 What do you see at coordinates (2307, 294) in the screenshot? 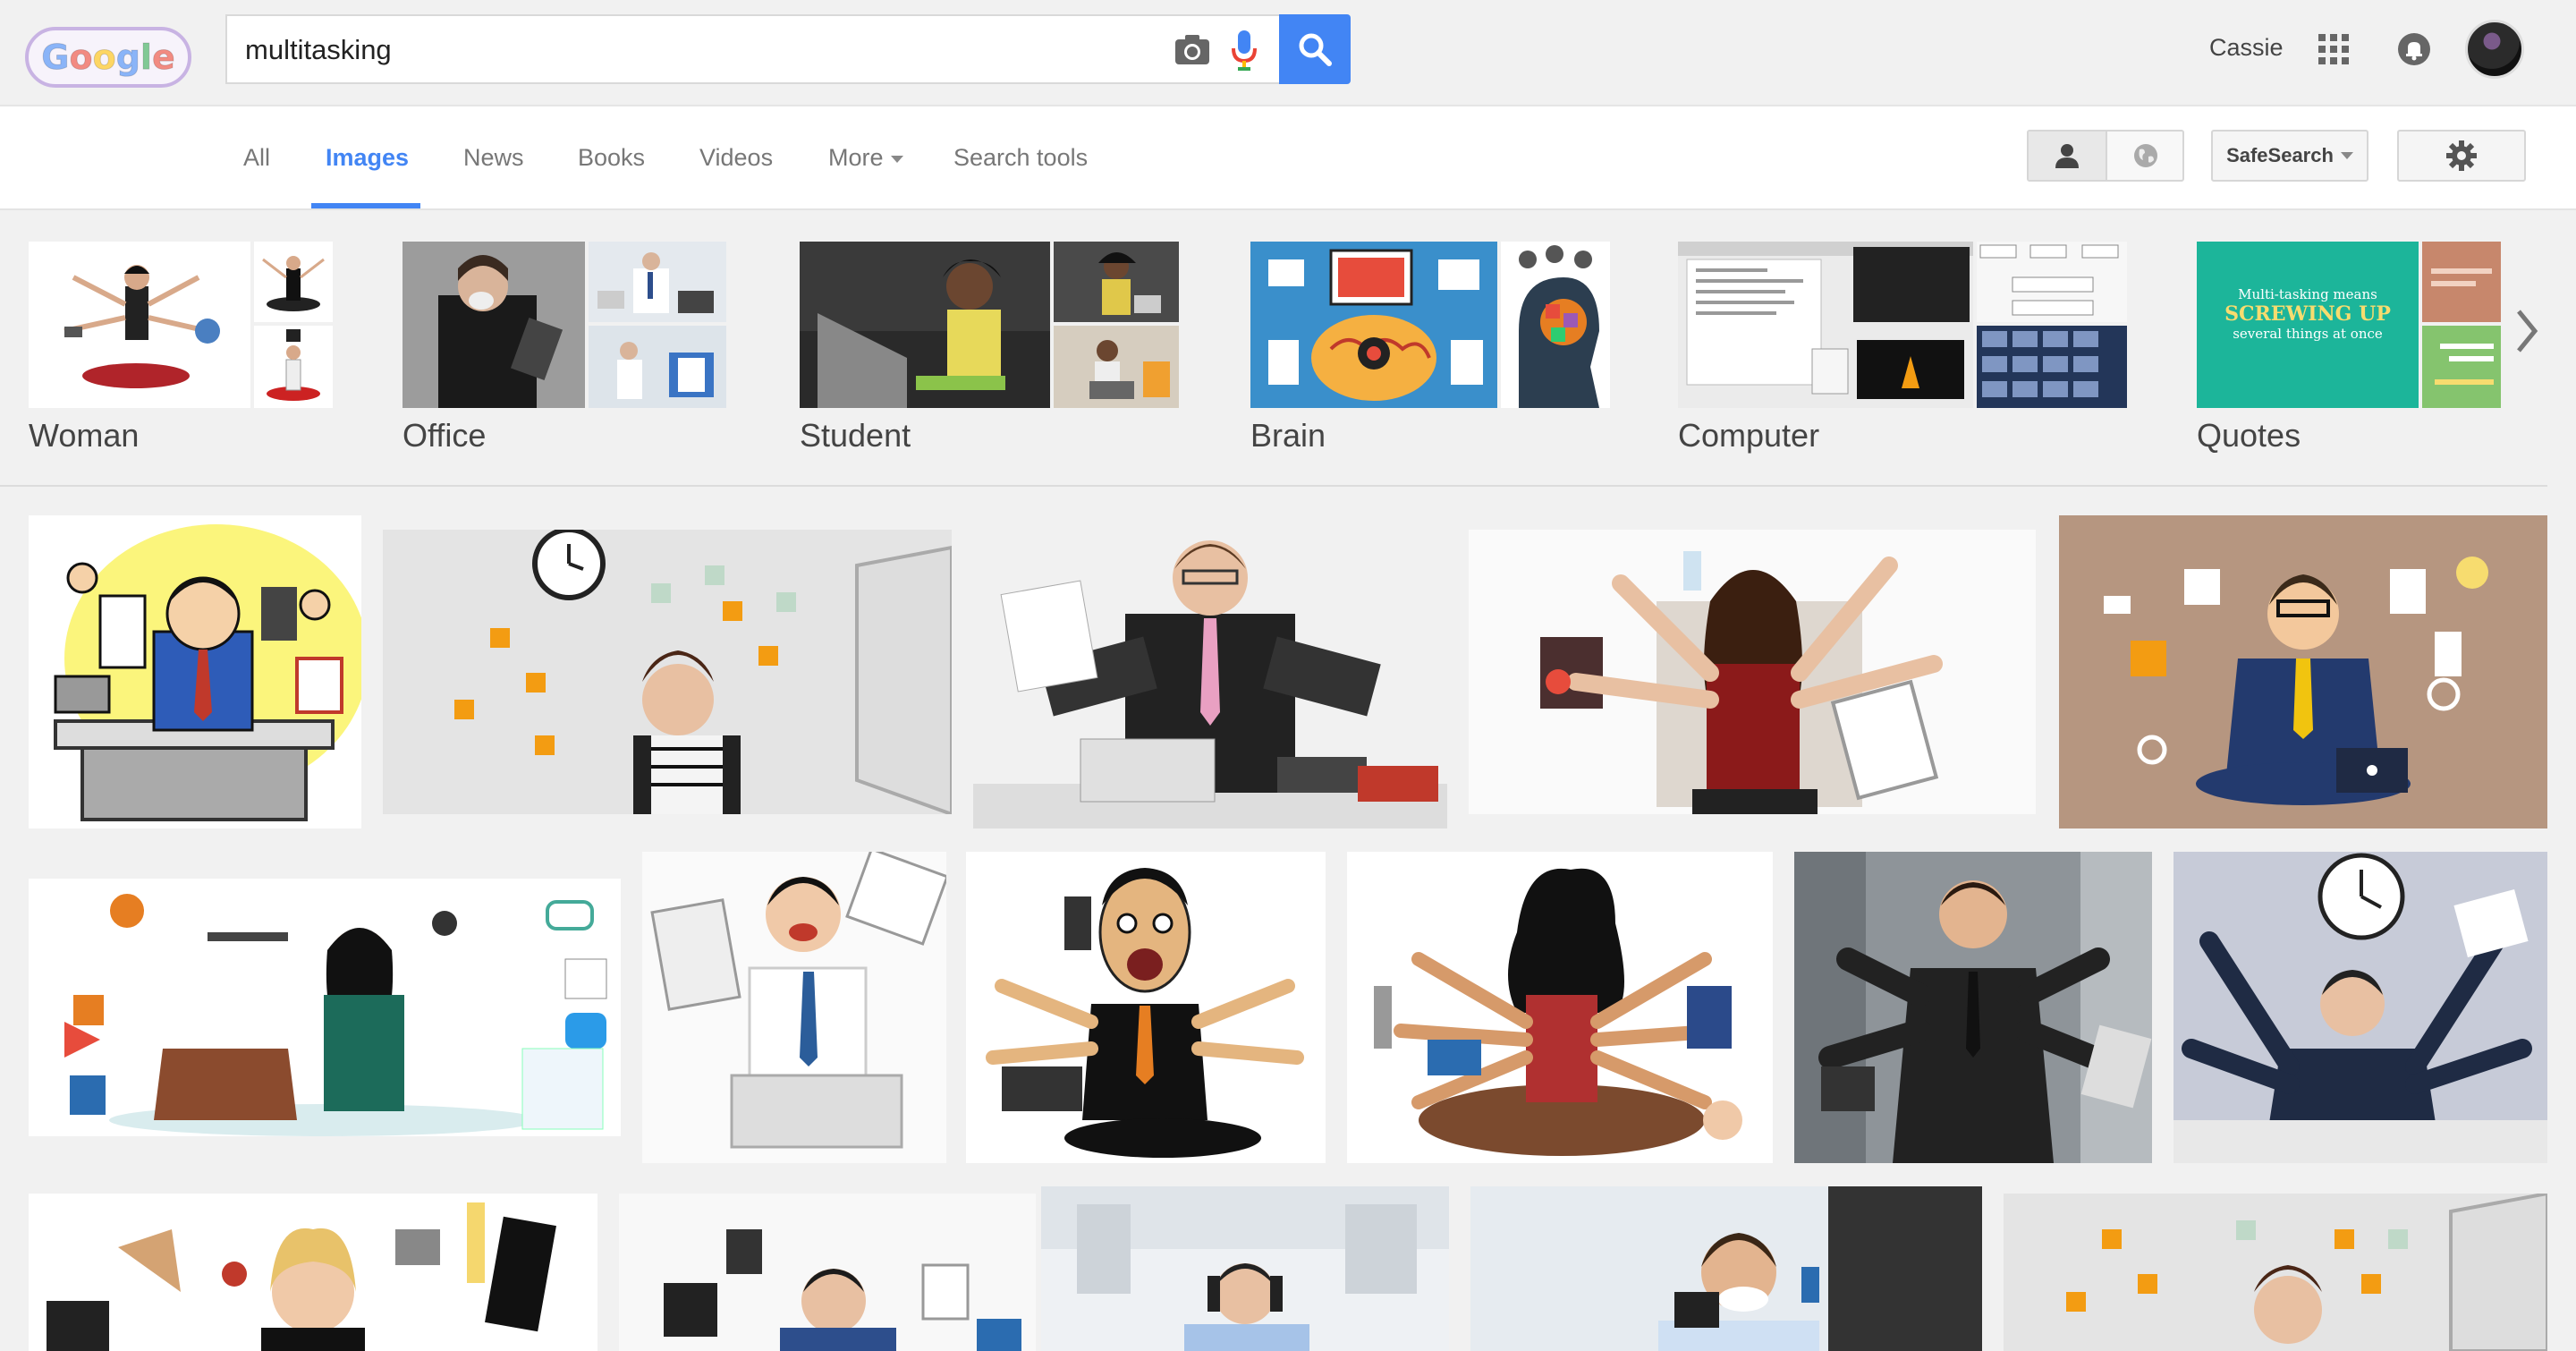
I see `quote-line: Multi-tasking means` at bounding box center [2307, 294].